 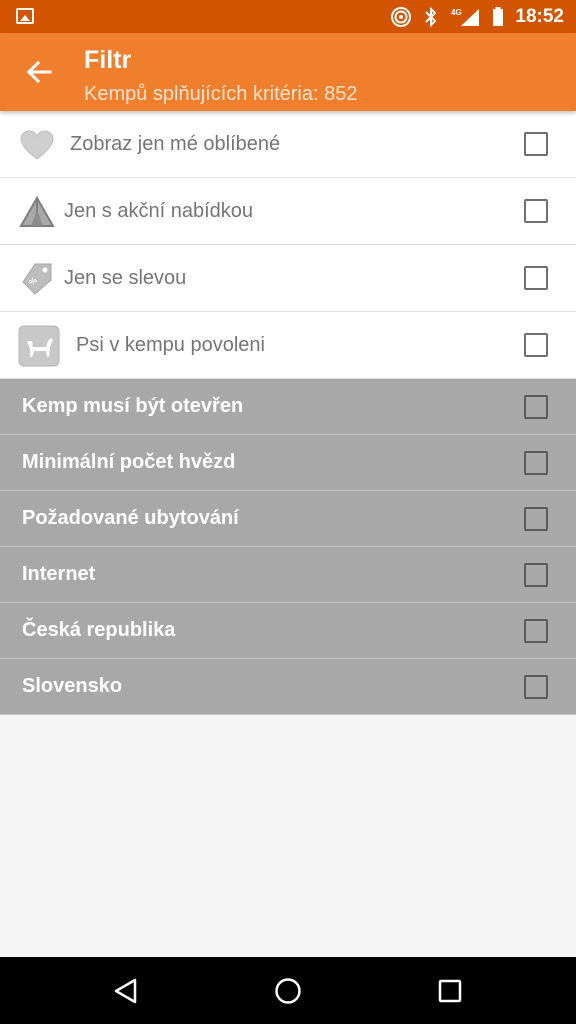 What do you see at coordinates (288, 687) in the screenshot?
I see `section-row-slovakia: Slovensko` at bounding box center [288, 687].